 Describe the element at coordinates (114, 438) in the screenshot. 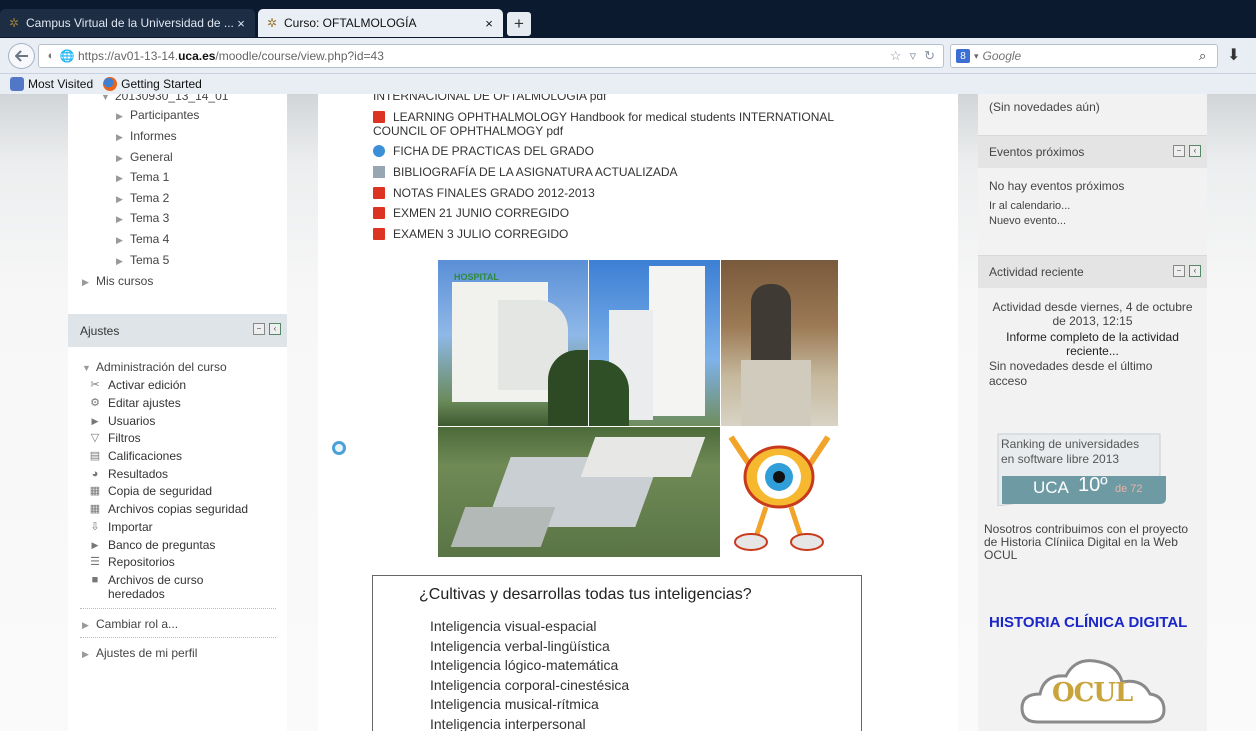

I see `admin-filtros: ▽ Filtros` at that location.